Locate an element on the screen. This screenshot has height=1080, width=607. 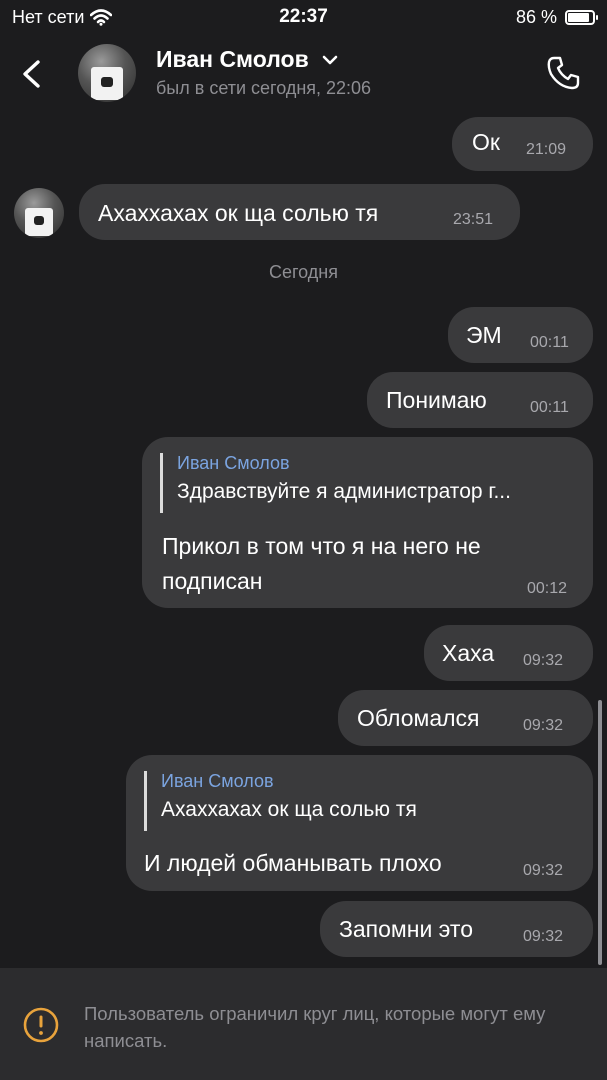
contact-name-button: Иван Смолов is located at coordinates (247, 59).